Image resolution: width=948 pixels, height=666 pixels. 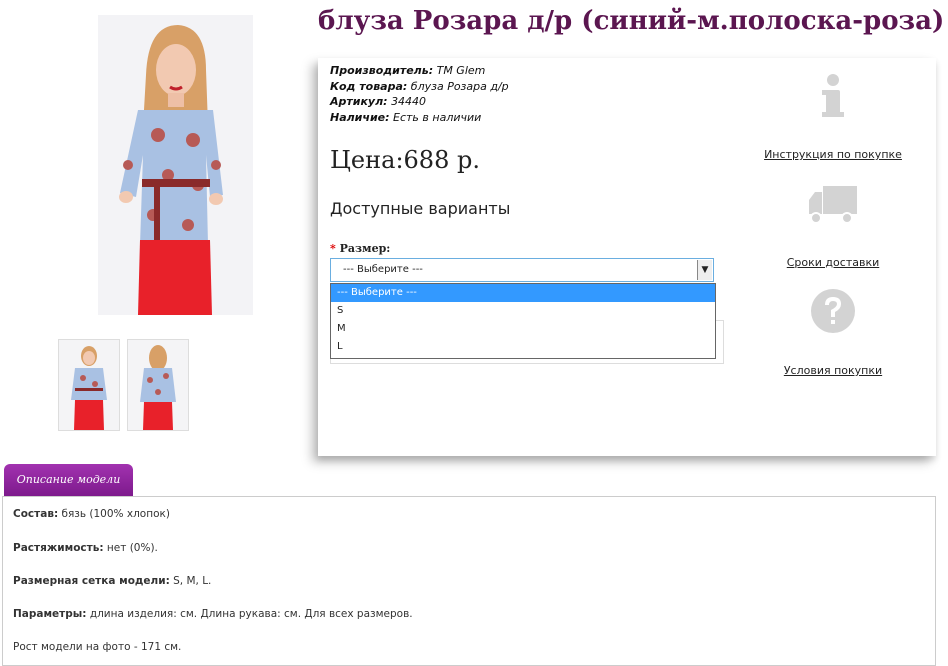 I want to click on meta-product-code: Код товара: блуза Розара д/р, so click(x=419, y=86).